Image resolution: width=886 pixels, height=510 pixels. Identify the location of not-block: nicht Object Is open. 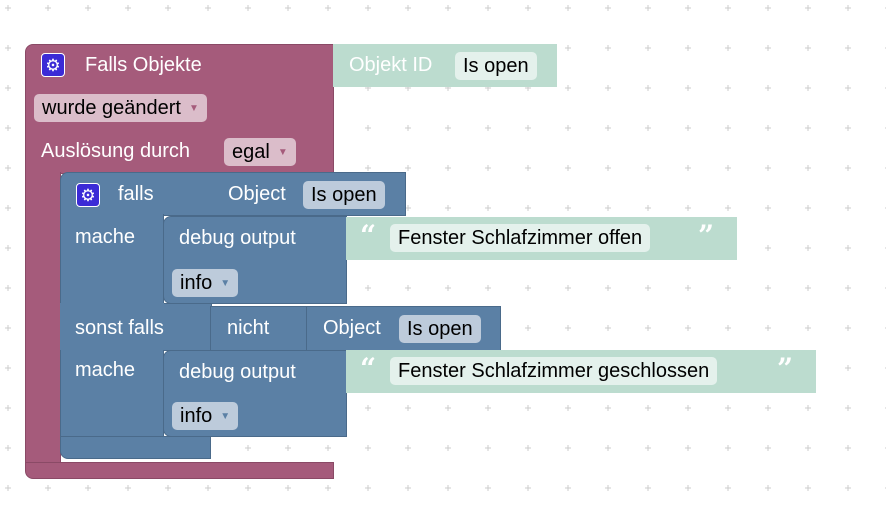
(355, 328).